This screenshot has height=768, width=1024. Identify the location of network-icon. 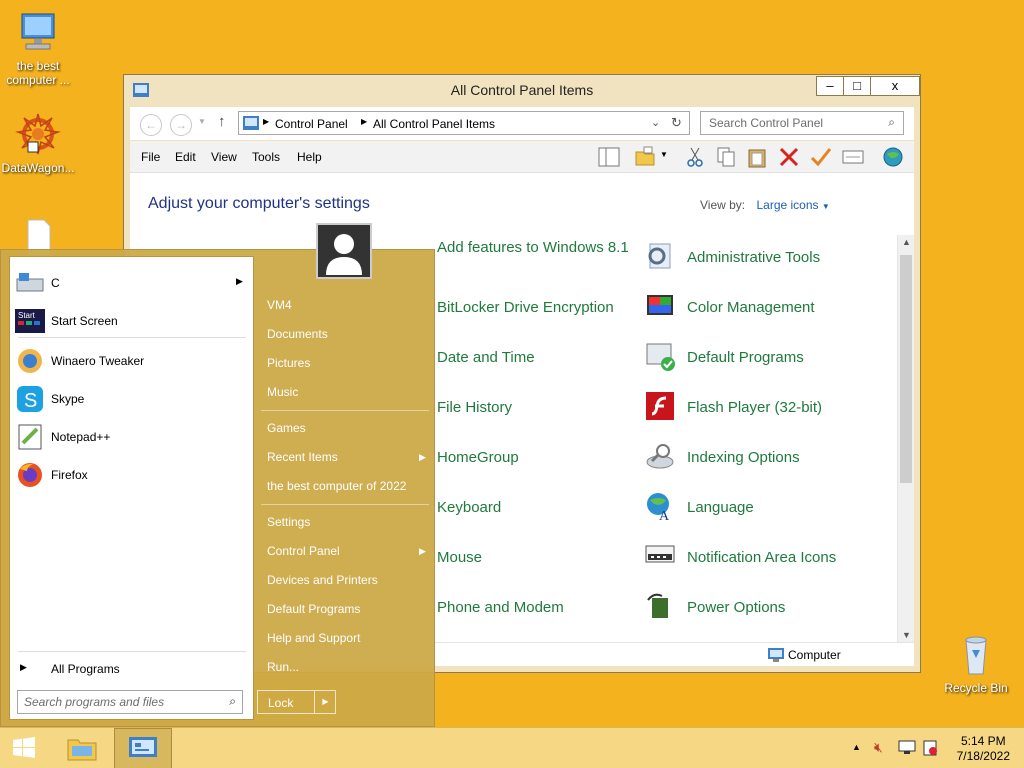
(907, 748).